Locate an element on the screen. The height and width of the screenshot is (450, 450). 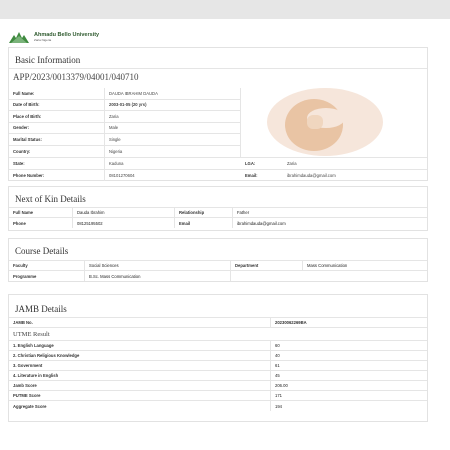
utme-result-heading: UTME Result is located at coordinates (218, 334).